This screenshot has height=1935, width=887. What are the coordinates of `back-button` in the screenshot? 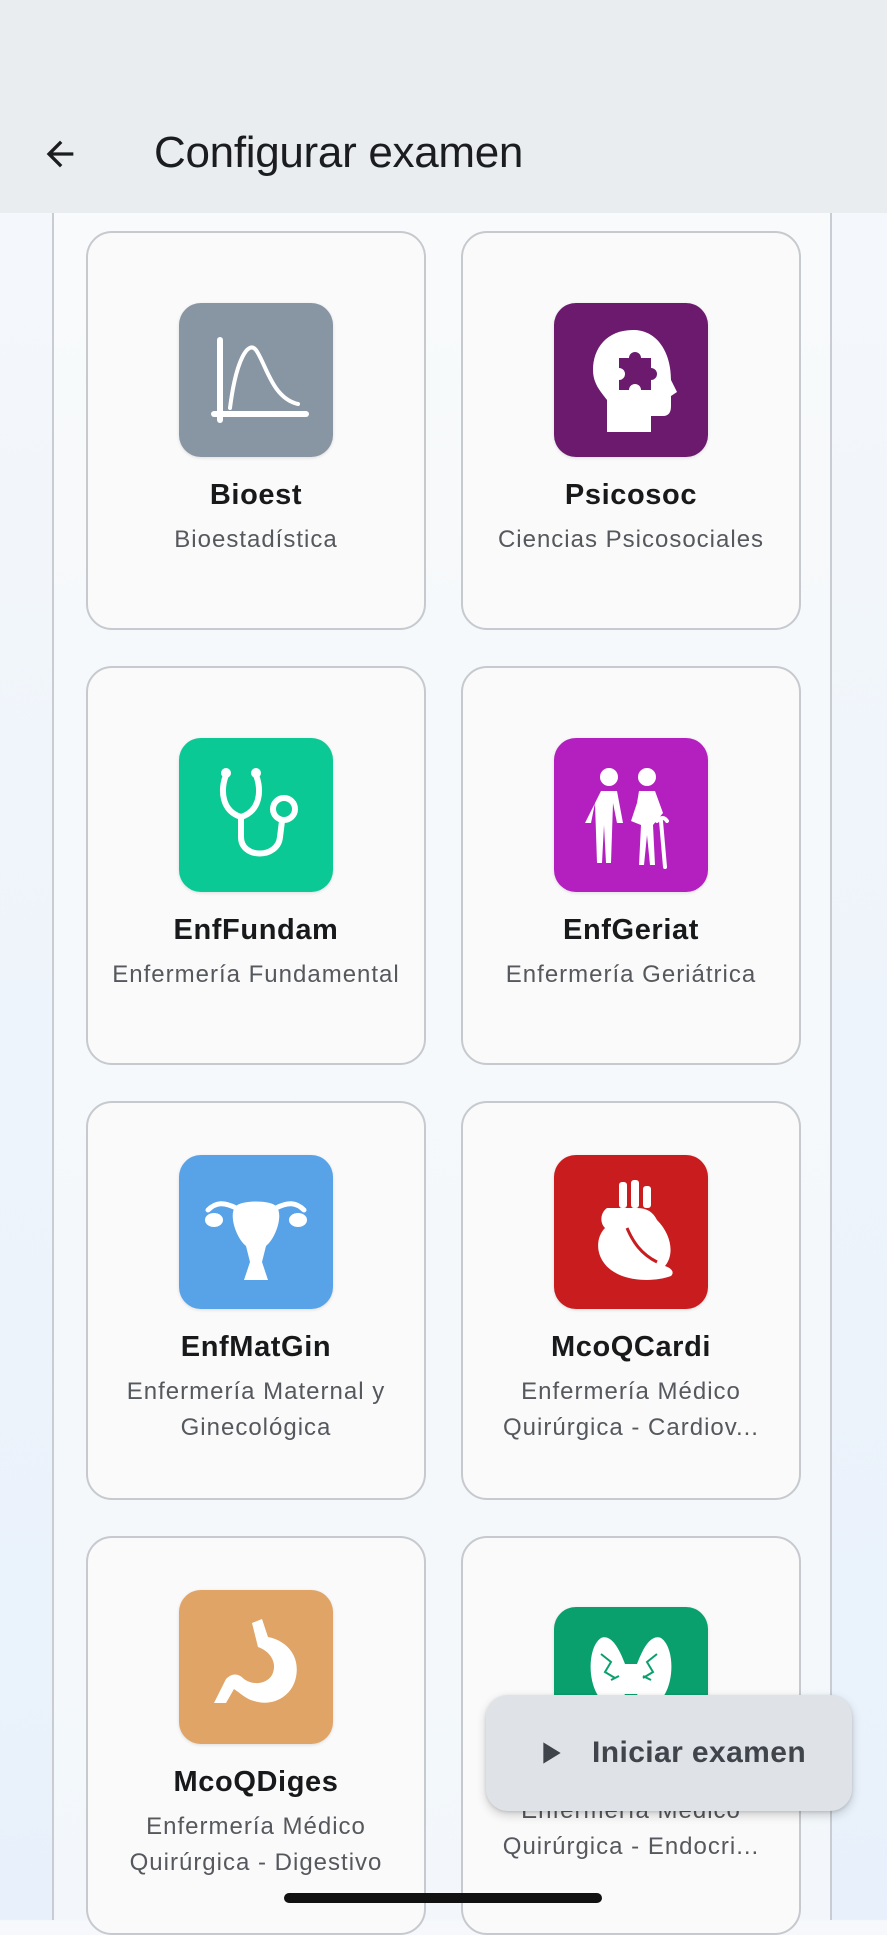 It's located at (60, 154).